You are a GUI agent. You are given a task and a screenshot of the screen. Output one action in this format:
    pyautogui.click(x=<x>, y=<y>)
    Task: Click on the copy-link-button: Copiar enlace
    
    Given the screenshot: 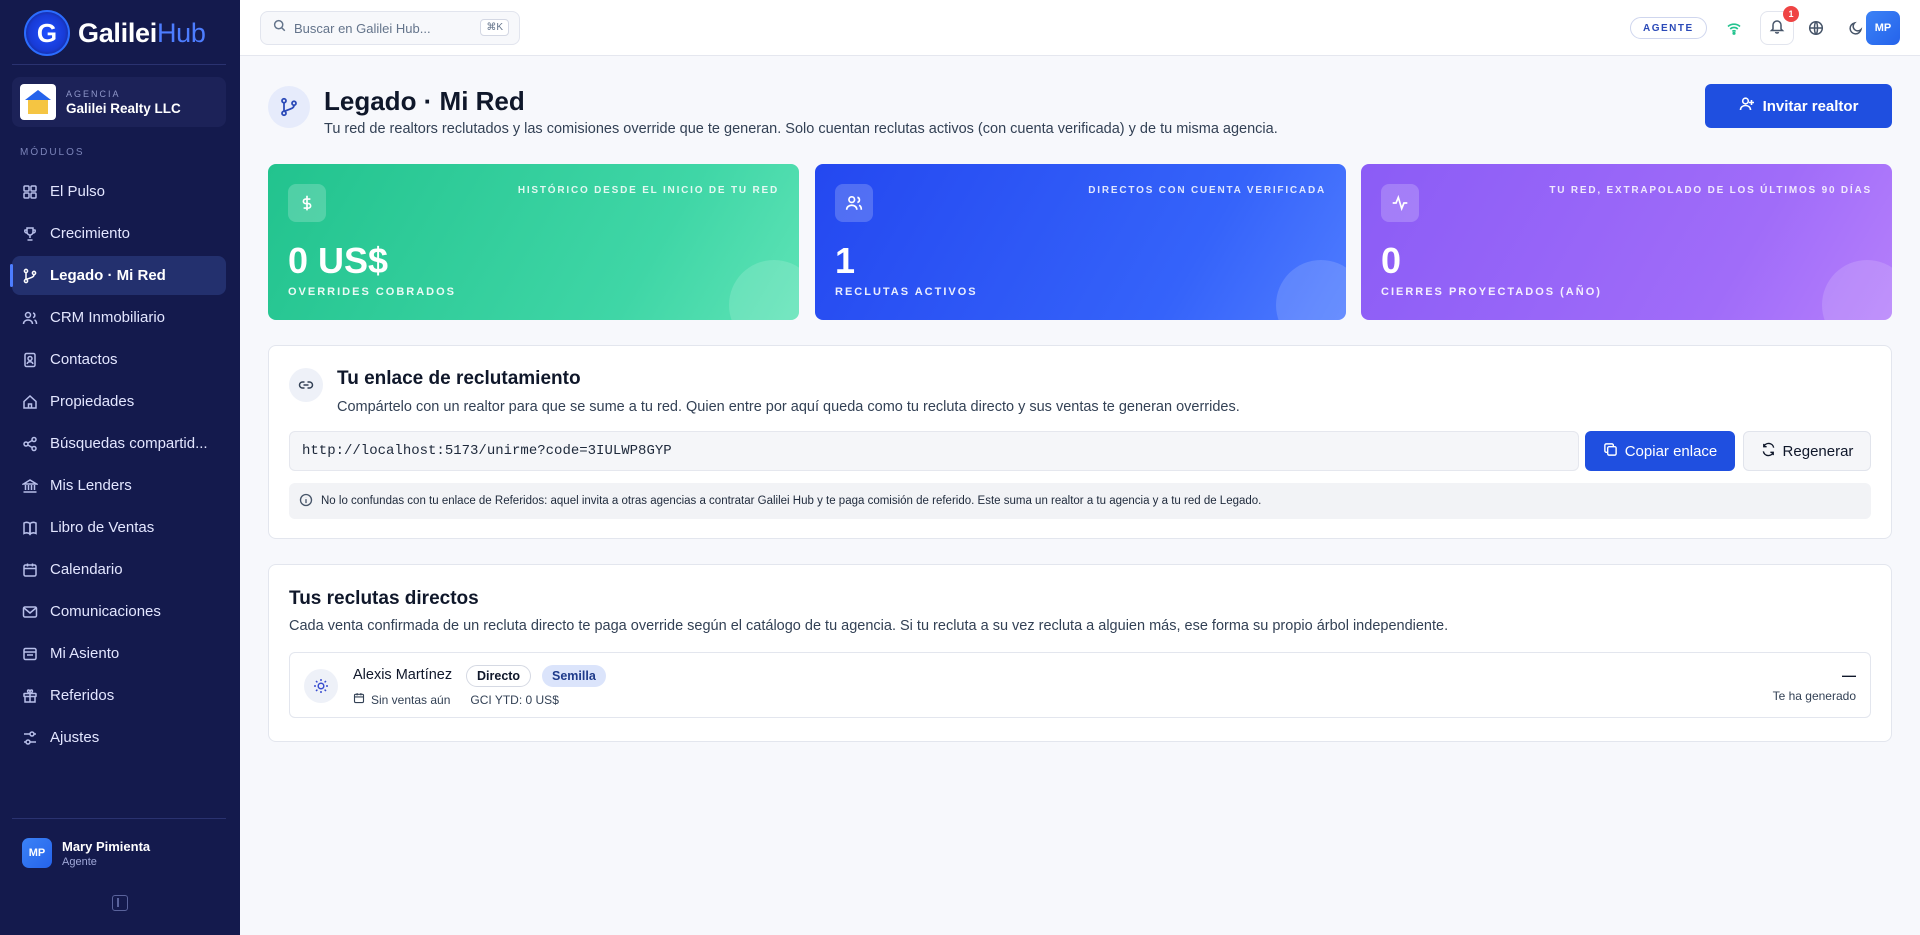 What is the action you would take?
    pyautogui.click(x=1660, y=451)
    